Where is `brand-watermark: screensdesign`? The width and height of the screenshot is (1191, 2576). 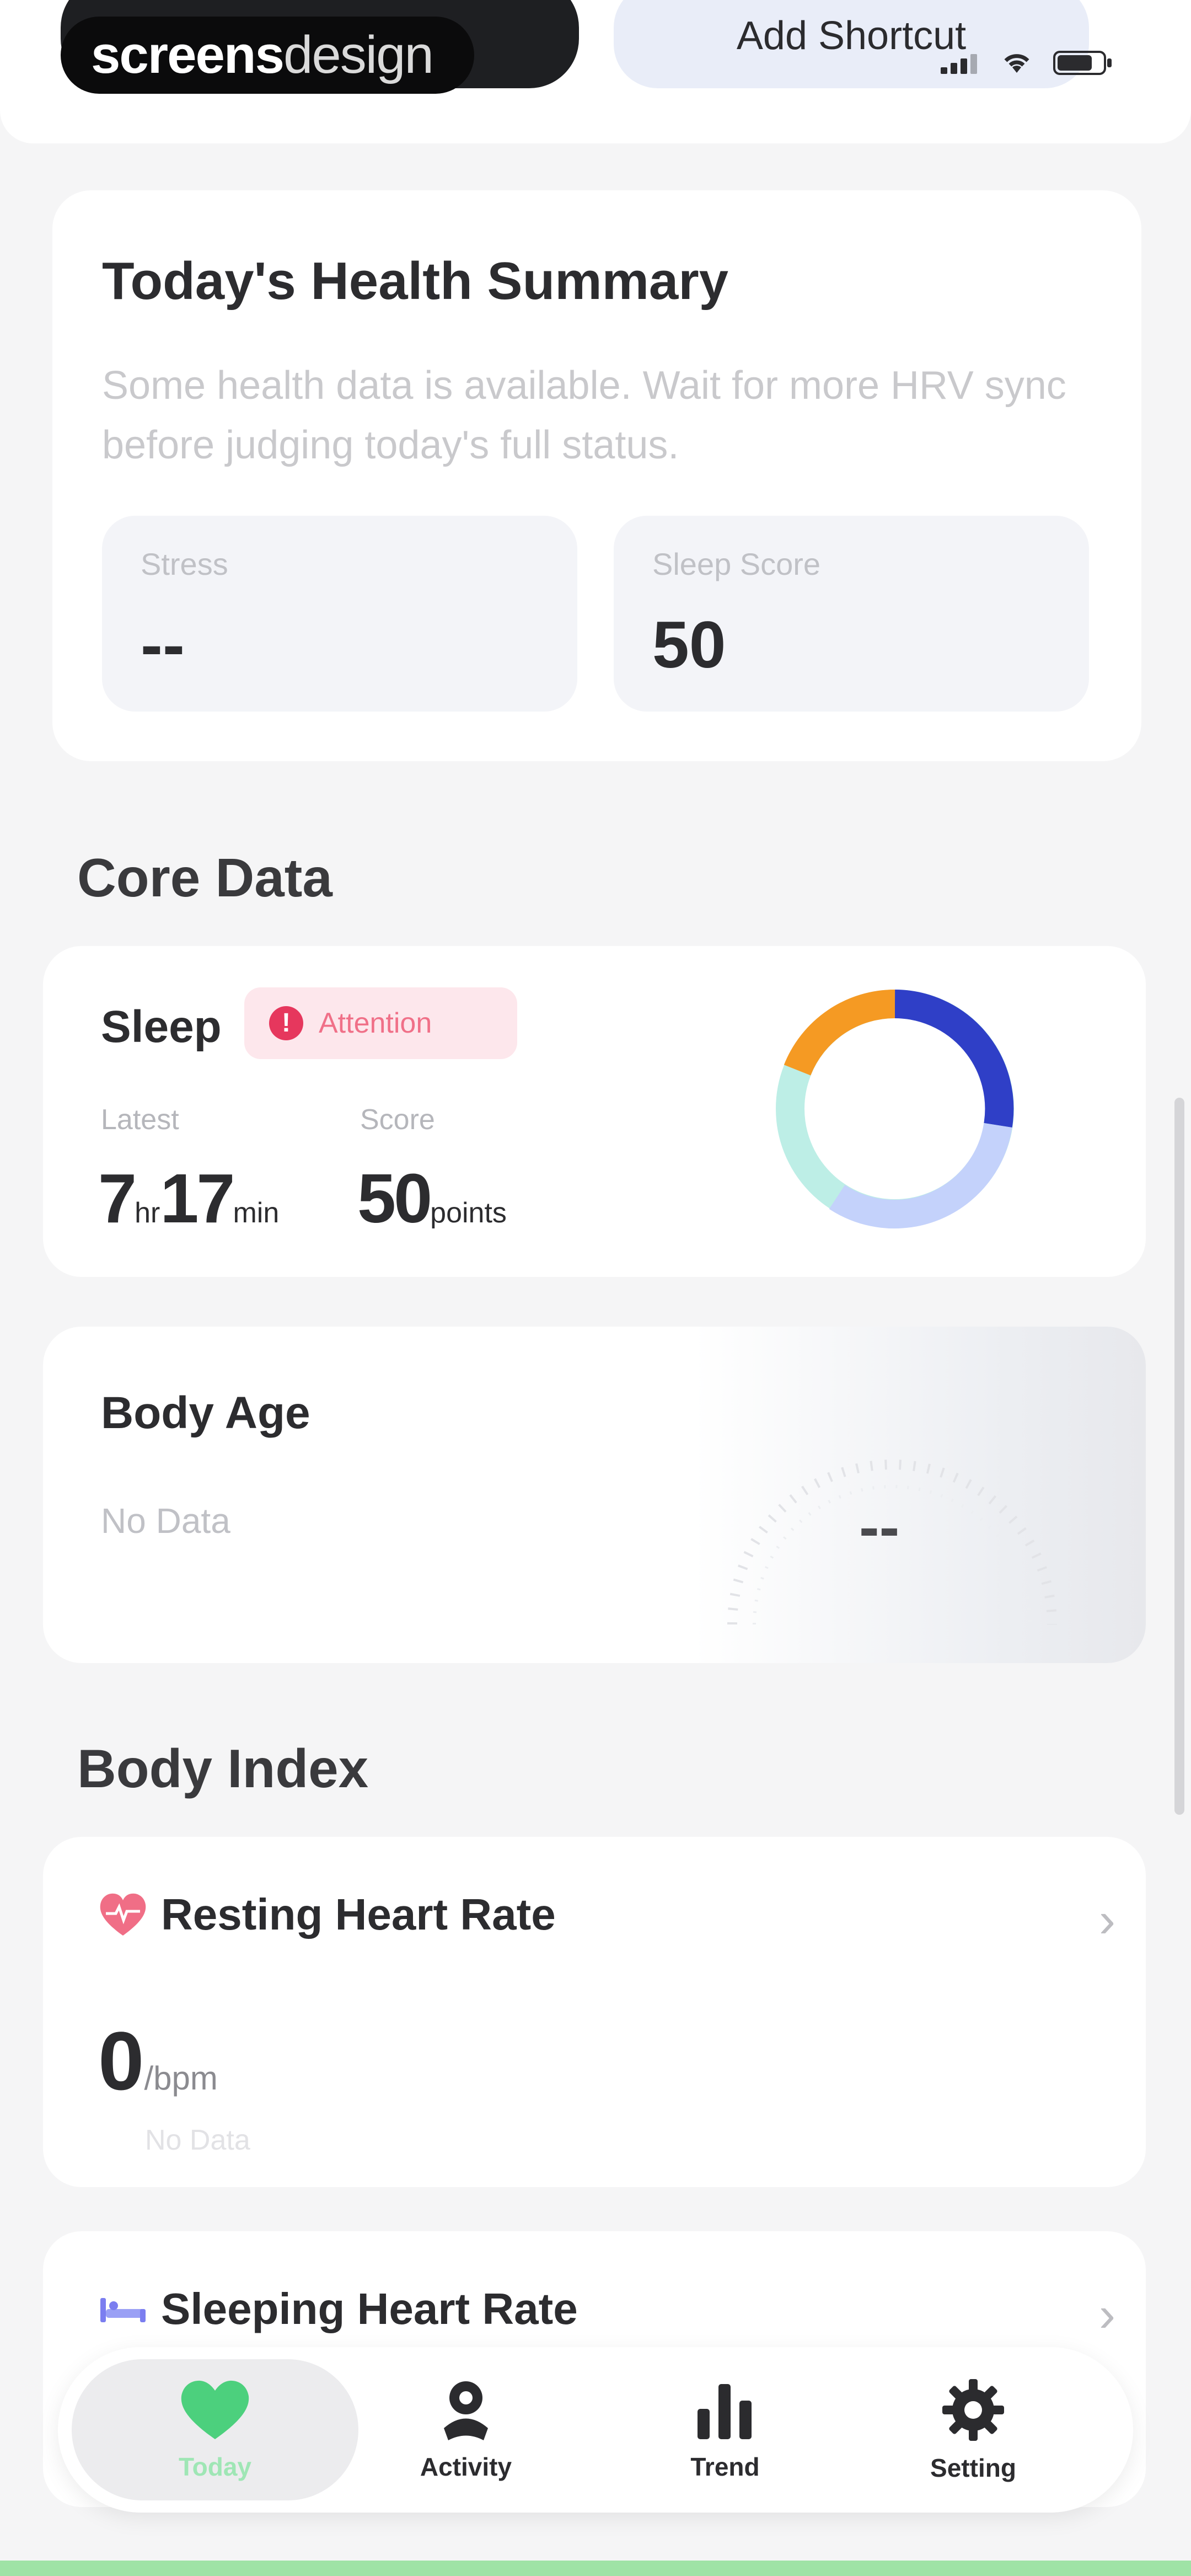 brand-watermark: screensdesign is located at coordinates (267, 55).